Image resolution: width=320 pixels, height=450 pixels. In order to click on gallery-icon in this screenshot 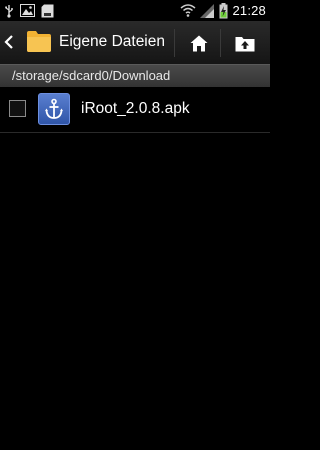, I will do `click(27, 10)`.